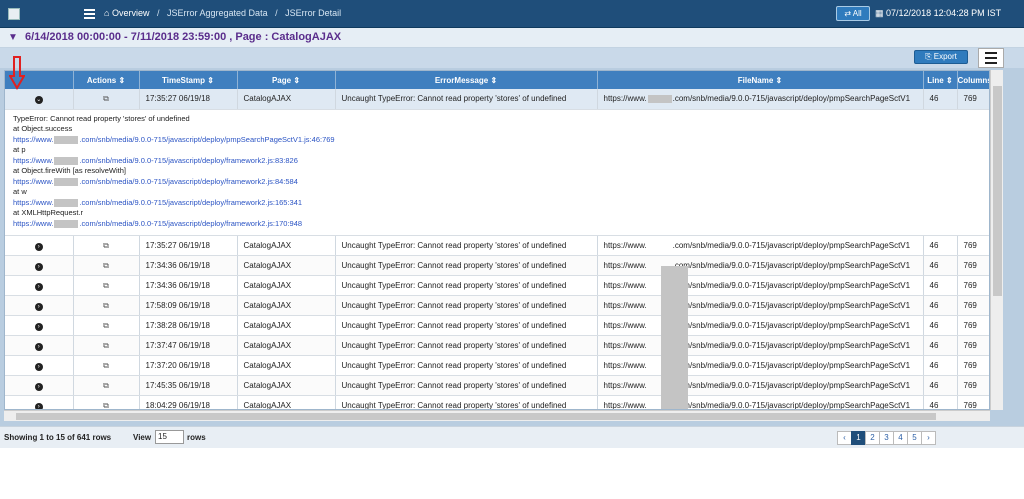 The height and width of the screenshot is (499, 1024). I want to click on all-button: ⇄ All, so click(853, 13).